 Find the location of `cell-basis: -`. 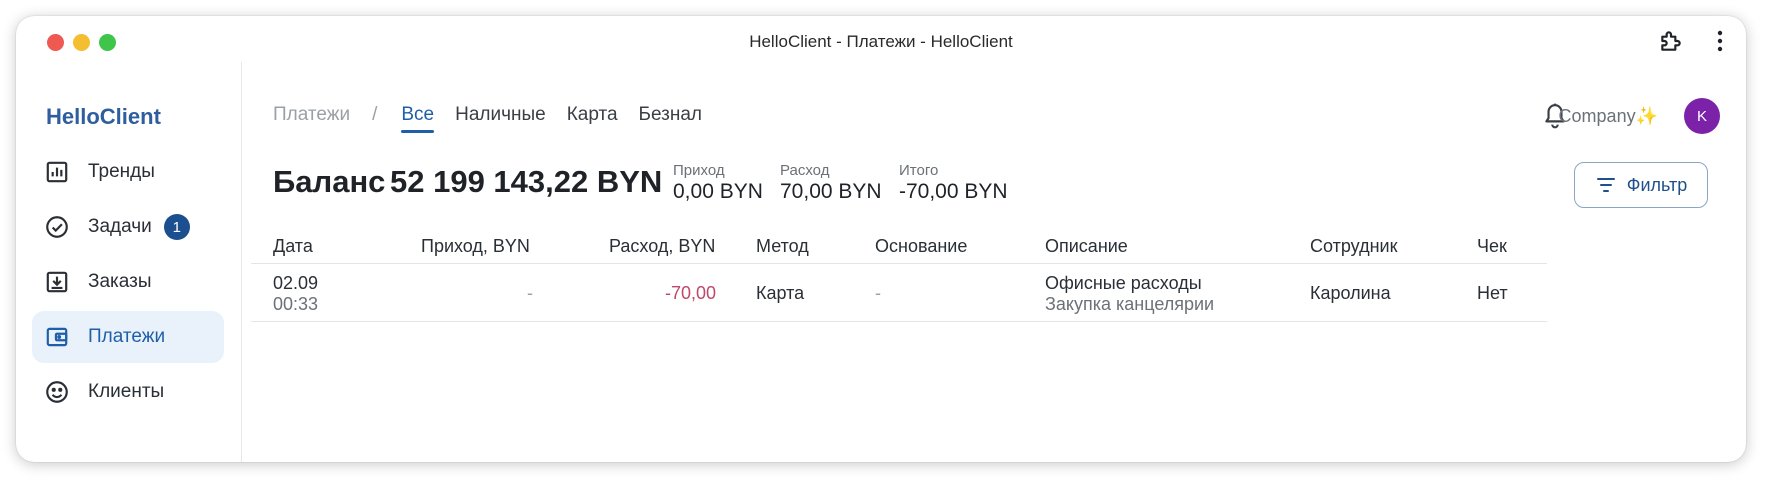

cell-basis: - is located at coordinates (878, 293).